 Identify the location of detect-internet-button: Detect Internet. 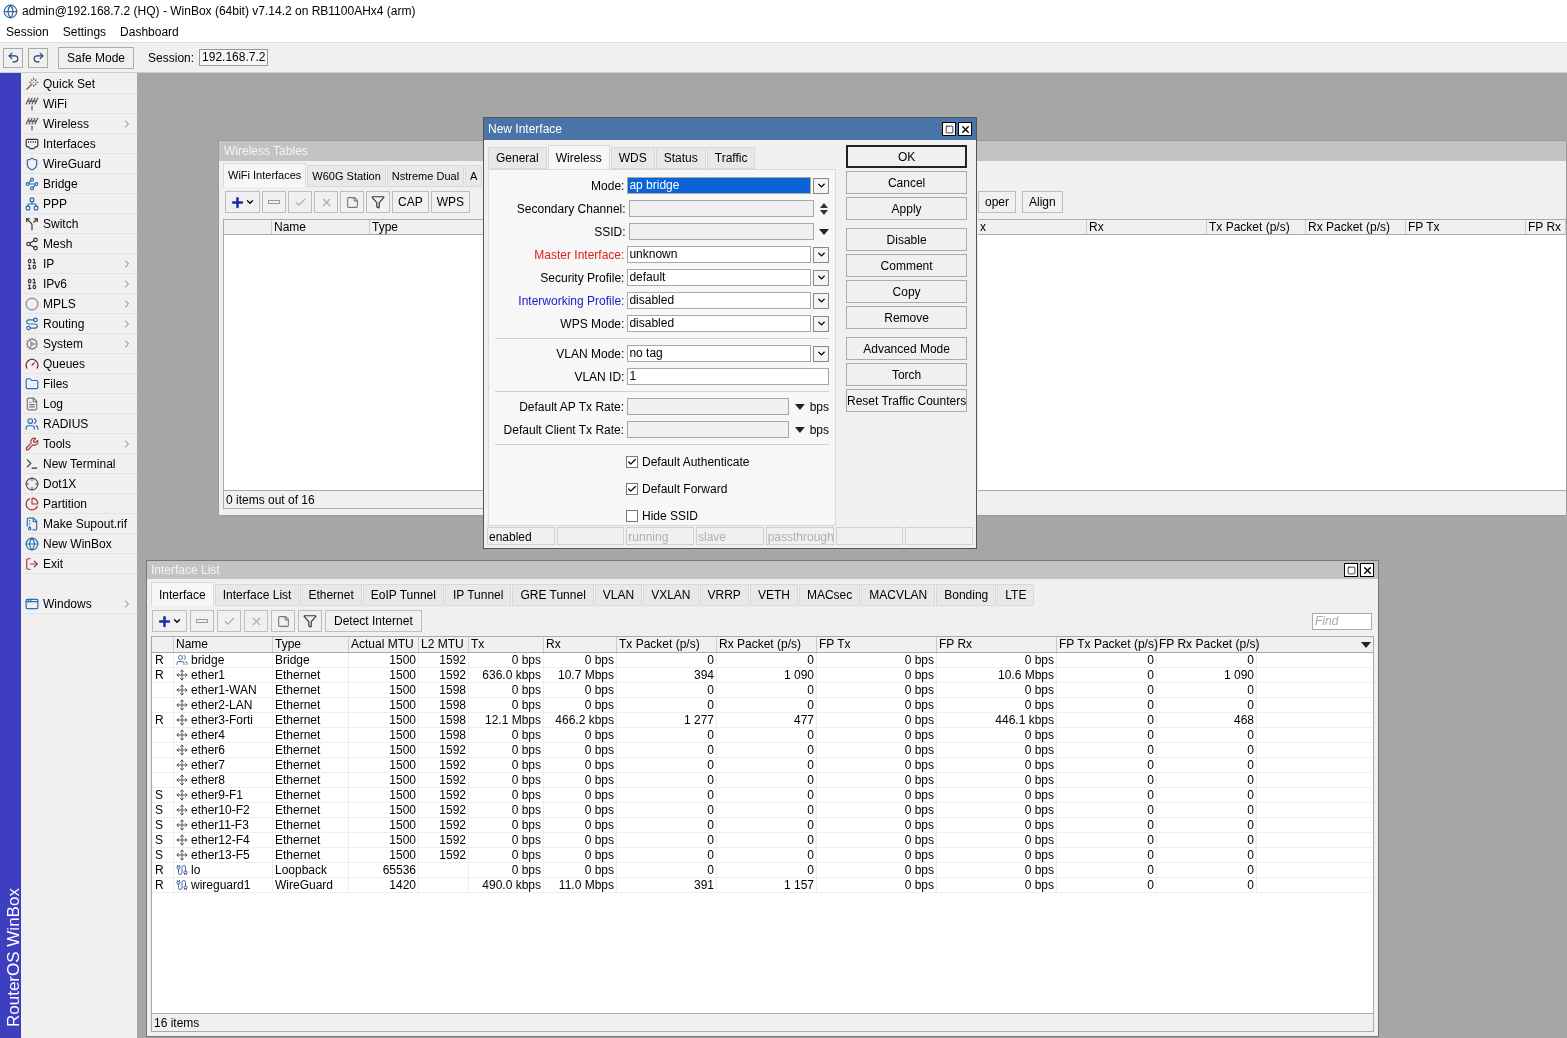
(373, 621).